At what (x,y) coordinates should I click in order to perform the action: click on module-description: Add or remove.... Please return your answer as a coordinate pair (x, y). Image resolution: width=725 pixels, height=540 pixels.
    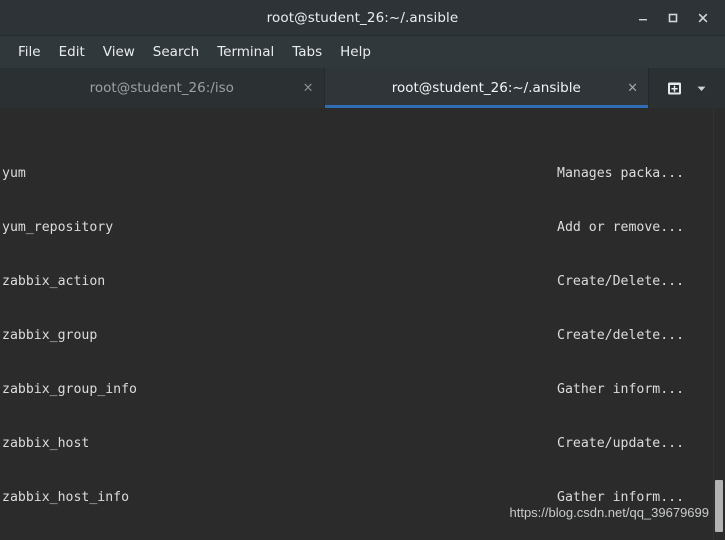
    Looking at the image, I should click on (621, 227).